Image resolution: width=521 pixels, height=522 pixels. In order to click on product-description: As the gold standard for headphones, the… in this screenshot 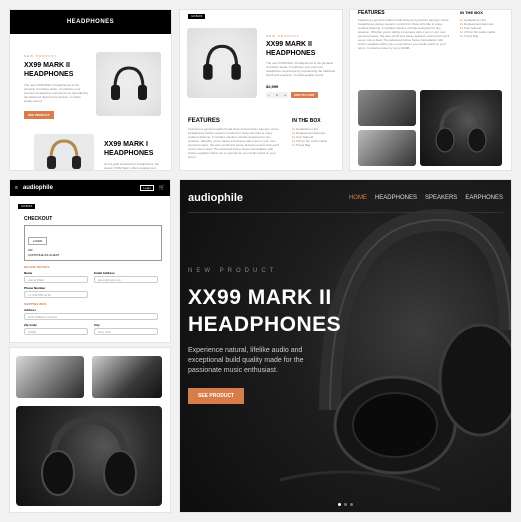, I will do `click(132, 166)`.